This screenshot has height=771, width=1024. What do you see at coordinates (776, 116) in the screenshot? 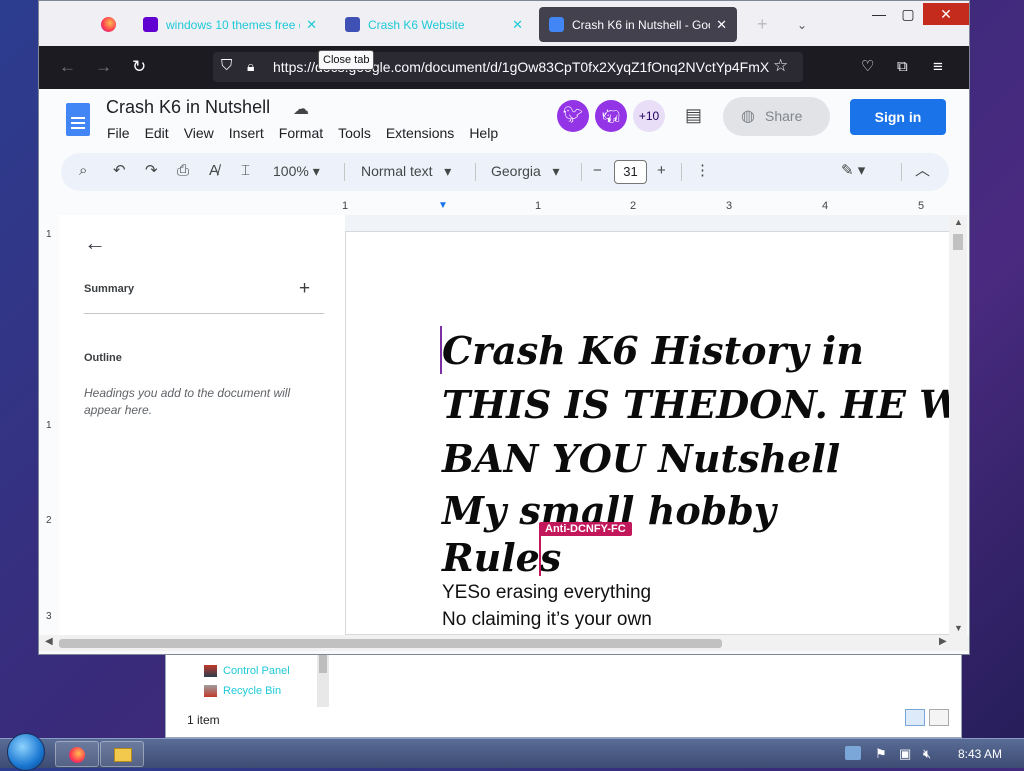
I see `share-button: ◍ Share` at bounding box center [776, 116].